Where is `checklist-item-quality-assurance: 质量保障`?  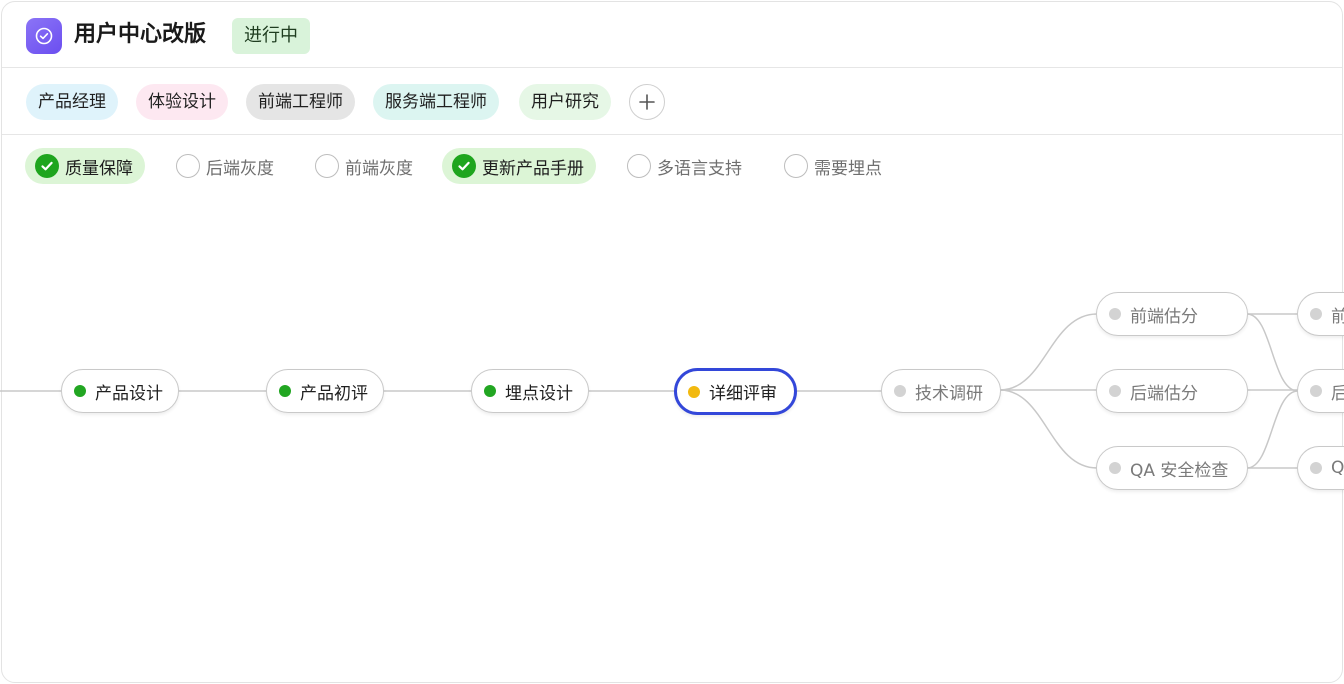 checklist-item-quality-assurance: 质量保障 is located at coordinates (85, 166).